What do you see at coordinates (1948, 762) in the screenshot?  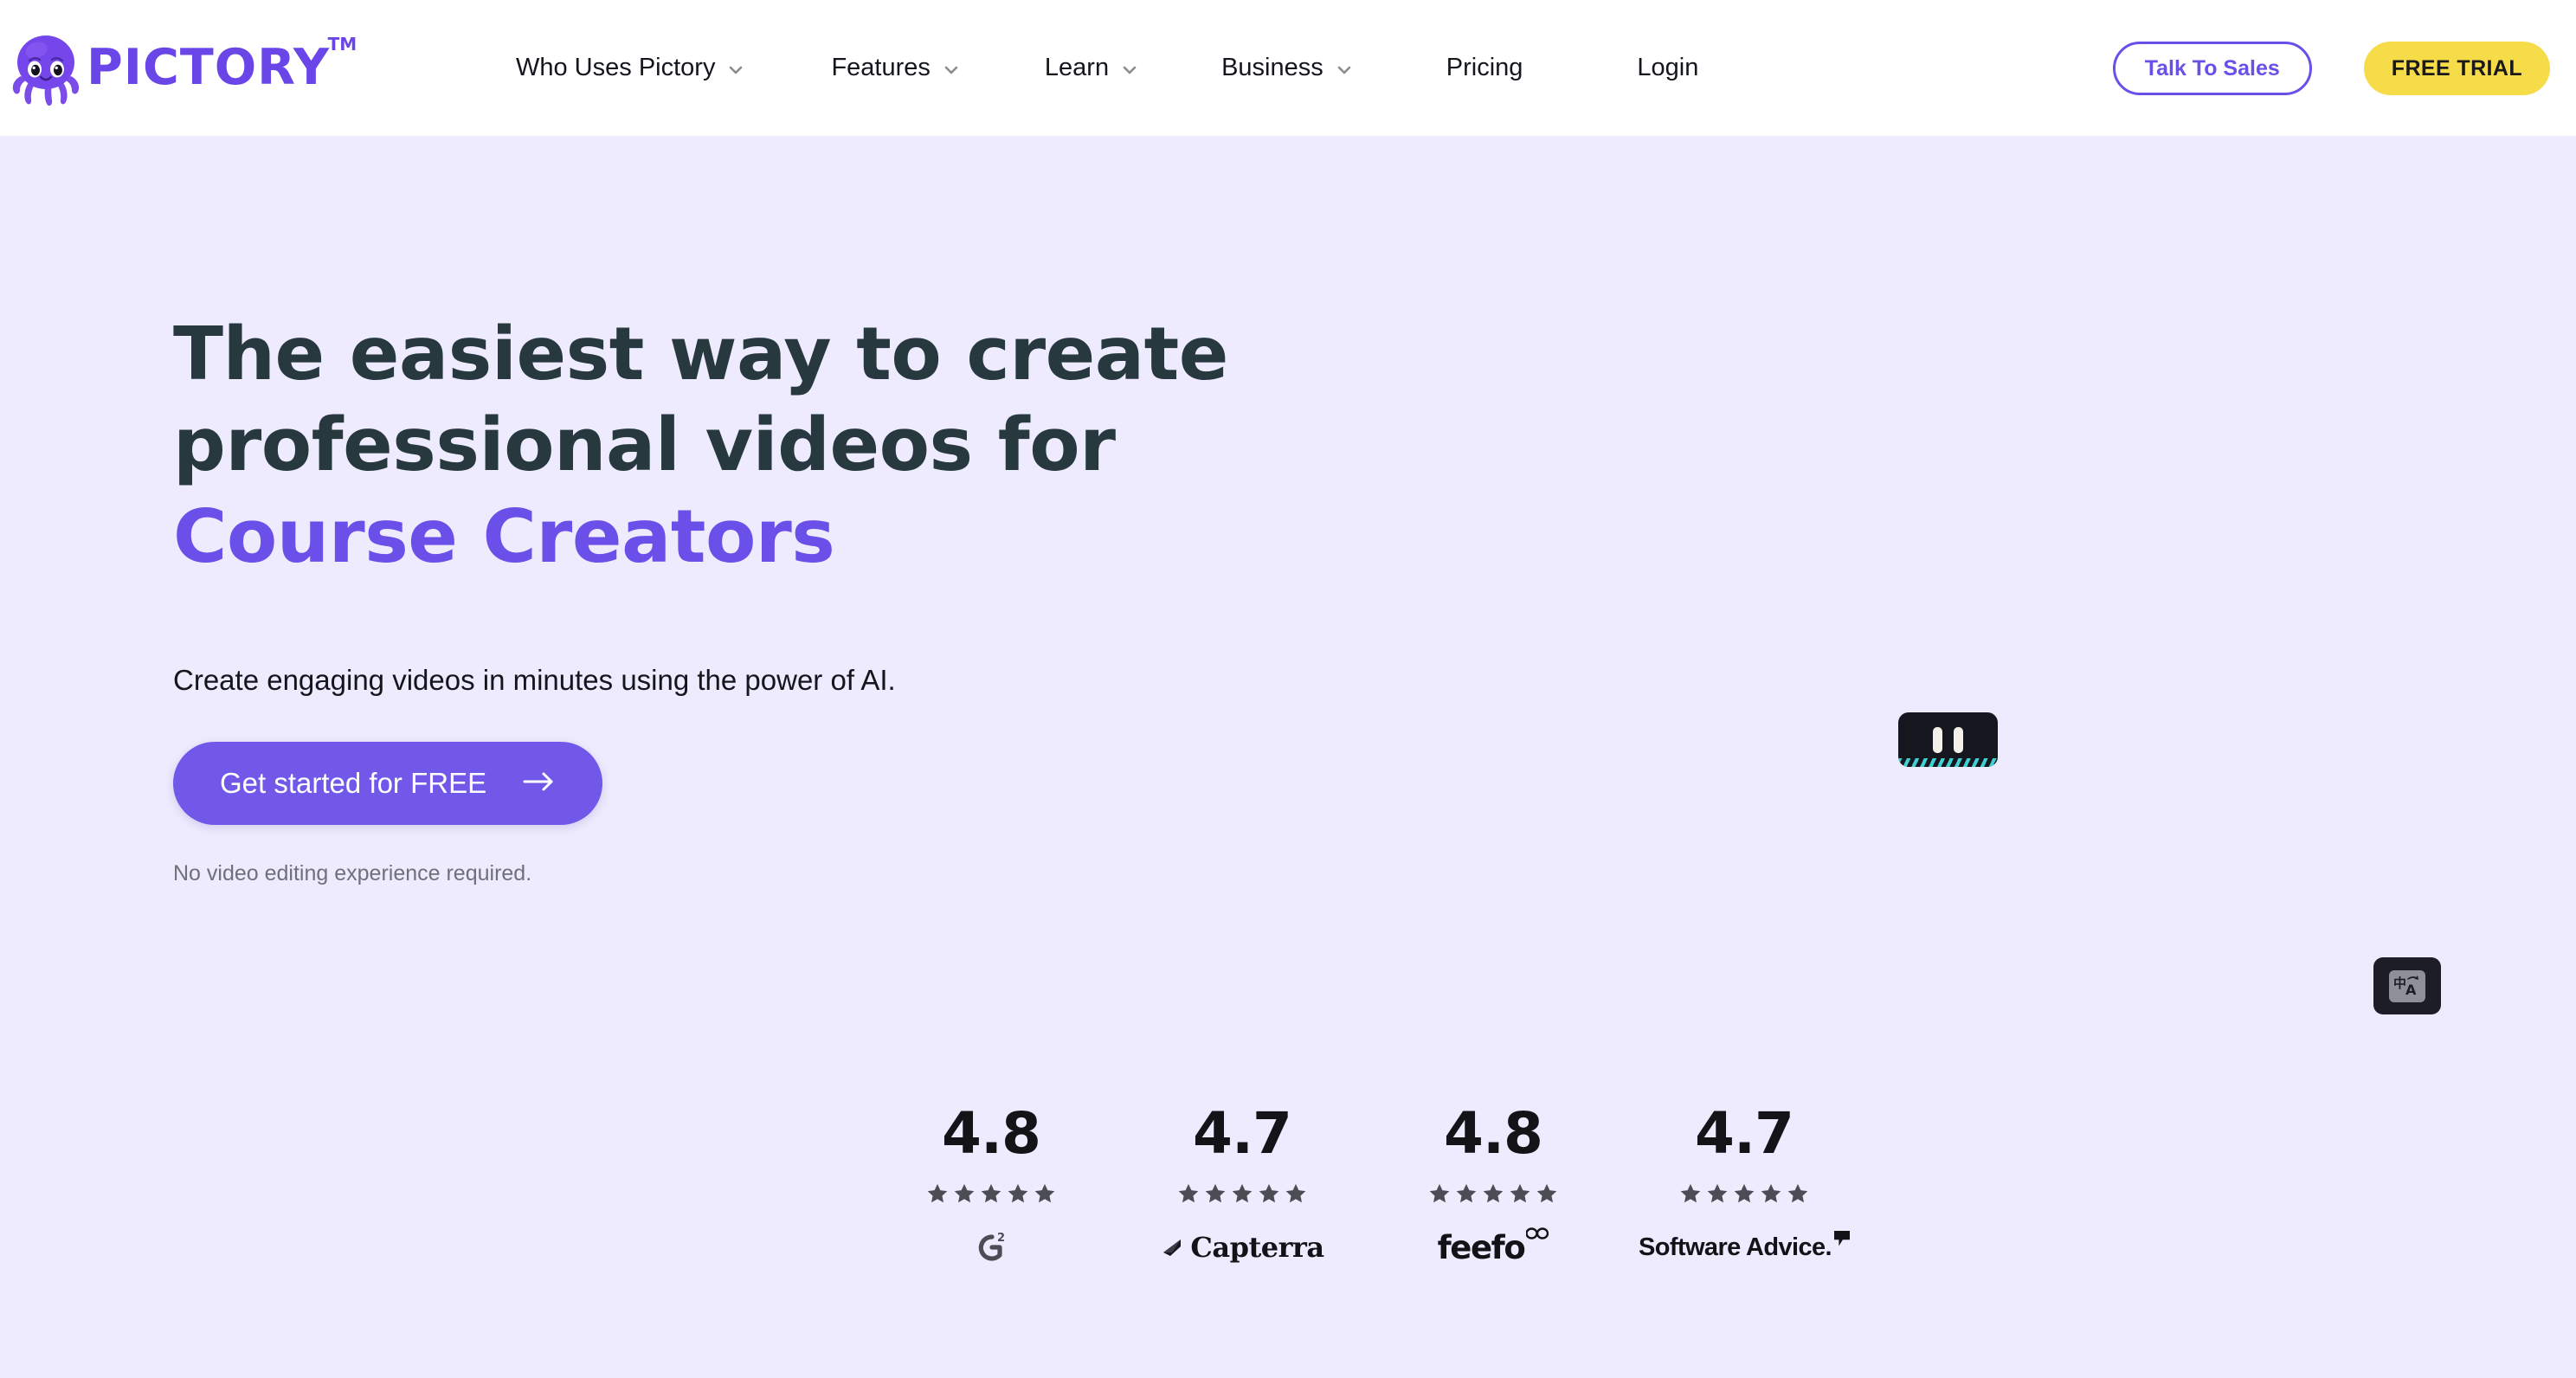 I see `video-progress-bar` at bounding box center [1948, 762].